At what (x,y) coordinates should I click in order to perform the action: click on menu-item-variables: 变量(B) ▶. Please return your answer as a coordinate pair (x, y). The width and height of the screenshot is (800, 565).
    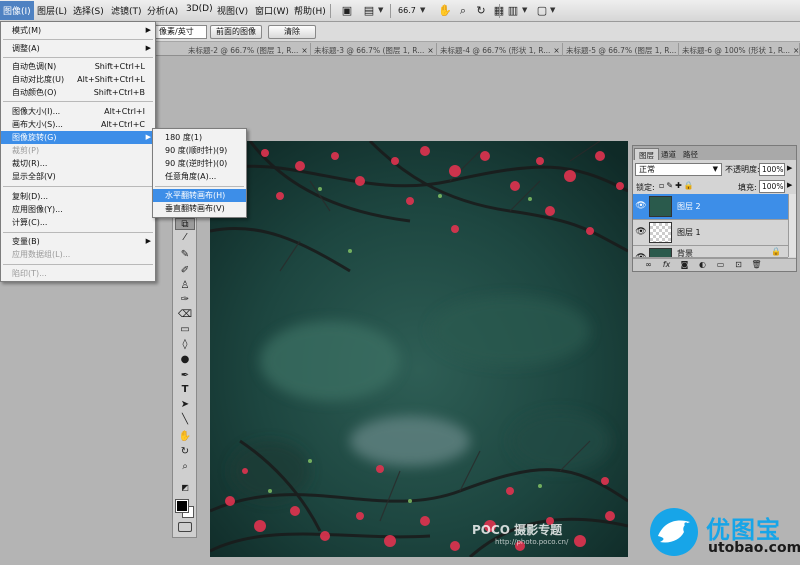
    Looking at the image, I should click on (78, 241).